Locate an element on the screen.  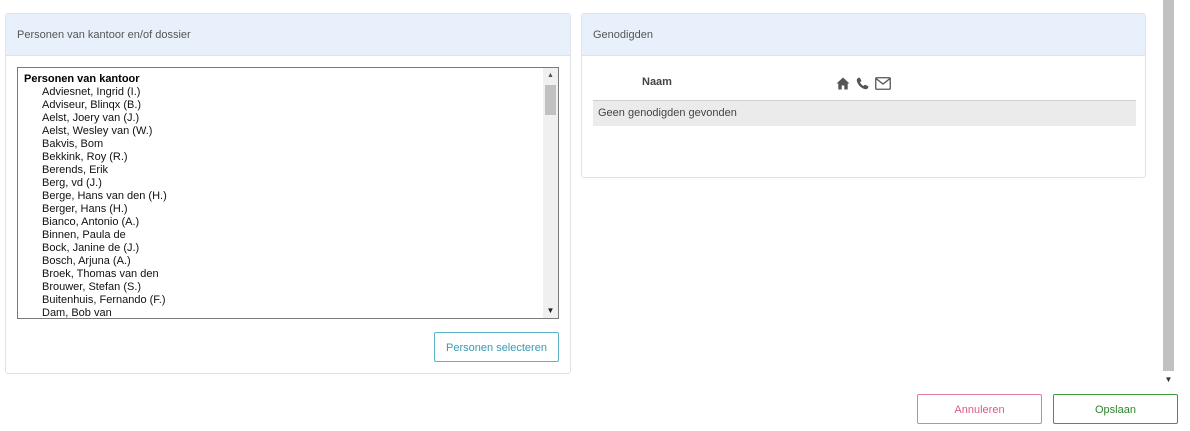
phone-icon is located at coordinates (862, 83).